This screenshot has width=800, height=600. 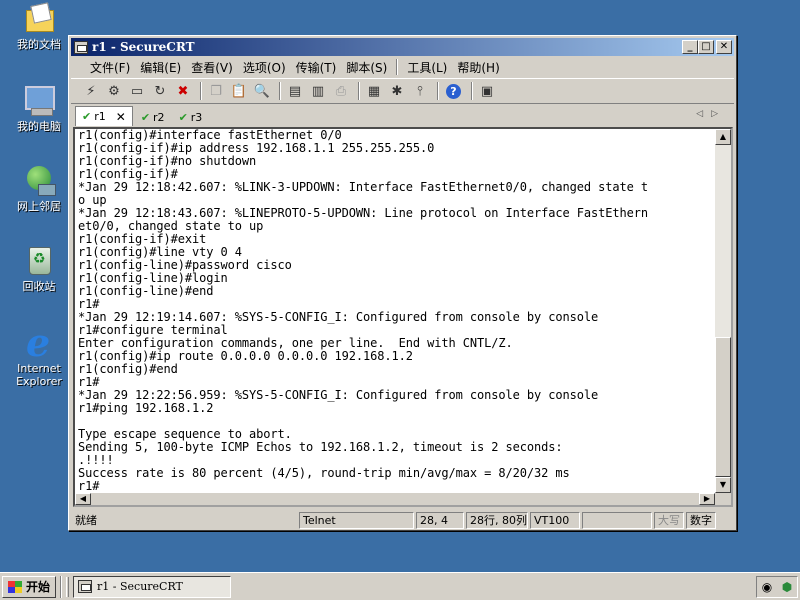 I want to click on window-title: r1 - SecureCRT, so click(x=143, y=47).